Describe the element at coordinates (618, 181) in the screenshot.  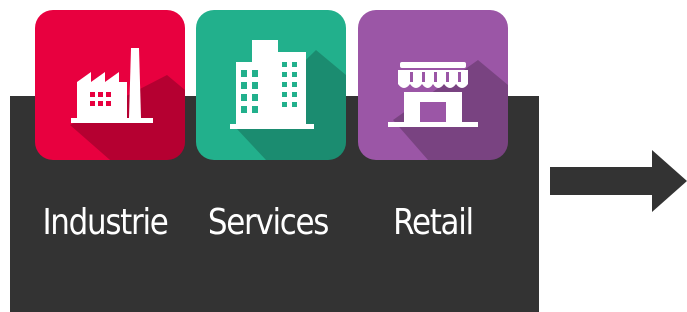
I see `arrow-right-icon` at that location.